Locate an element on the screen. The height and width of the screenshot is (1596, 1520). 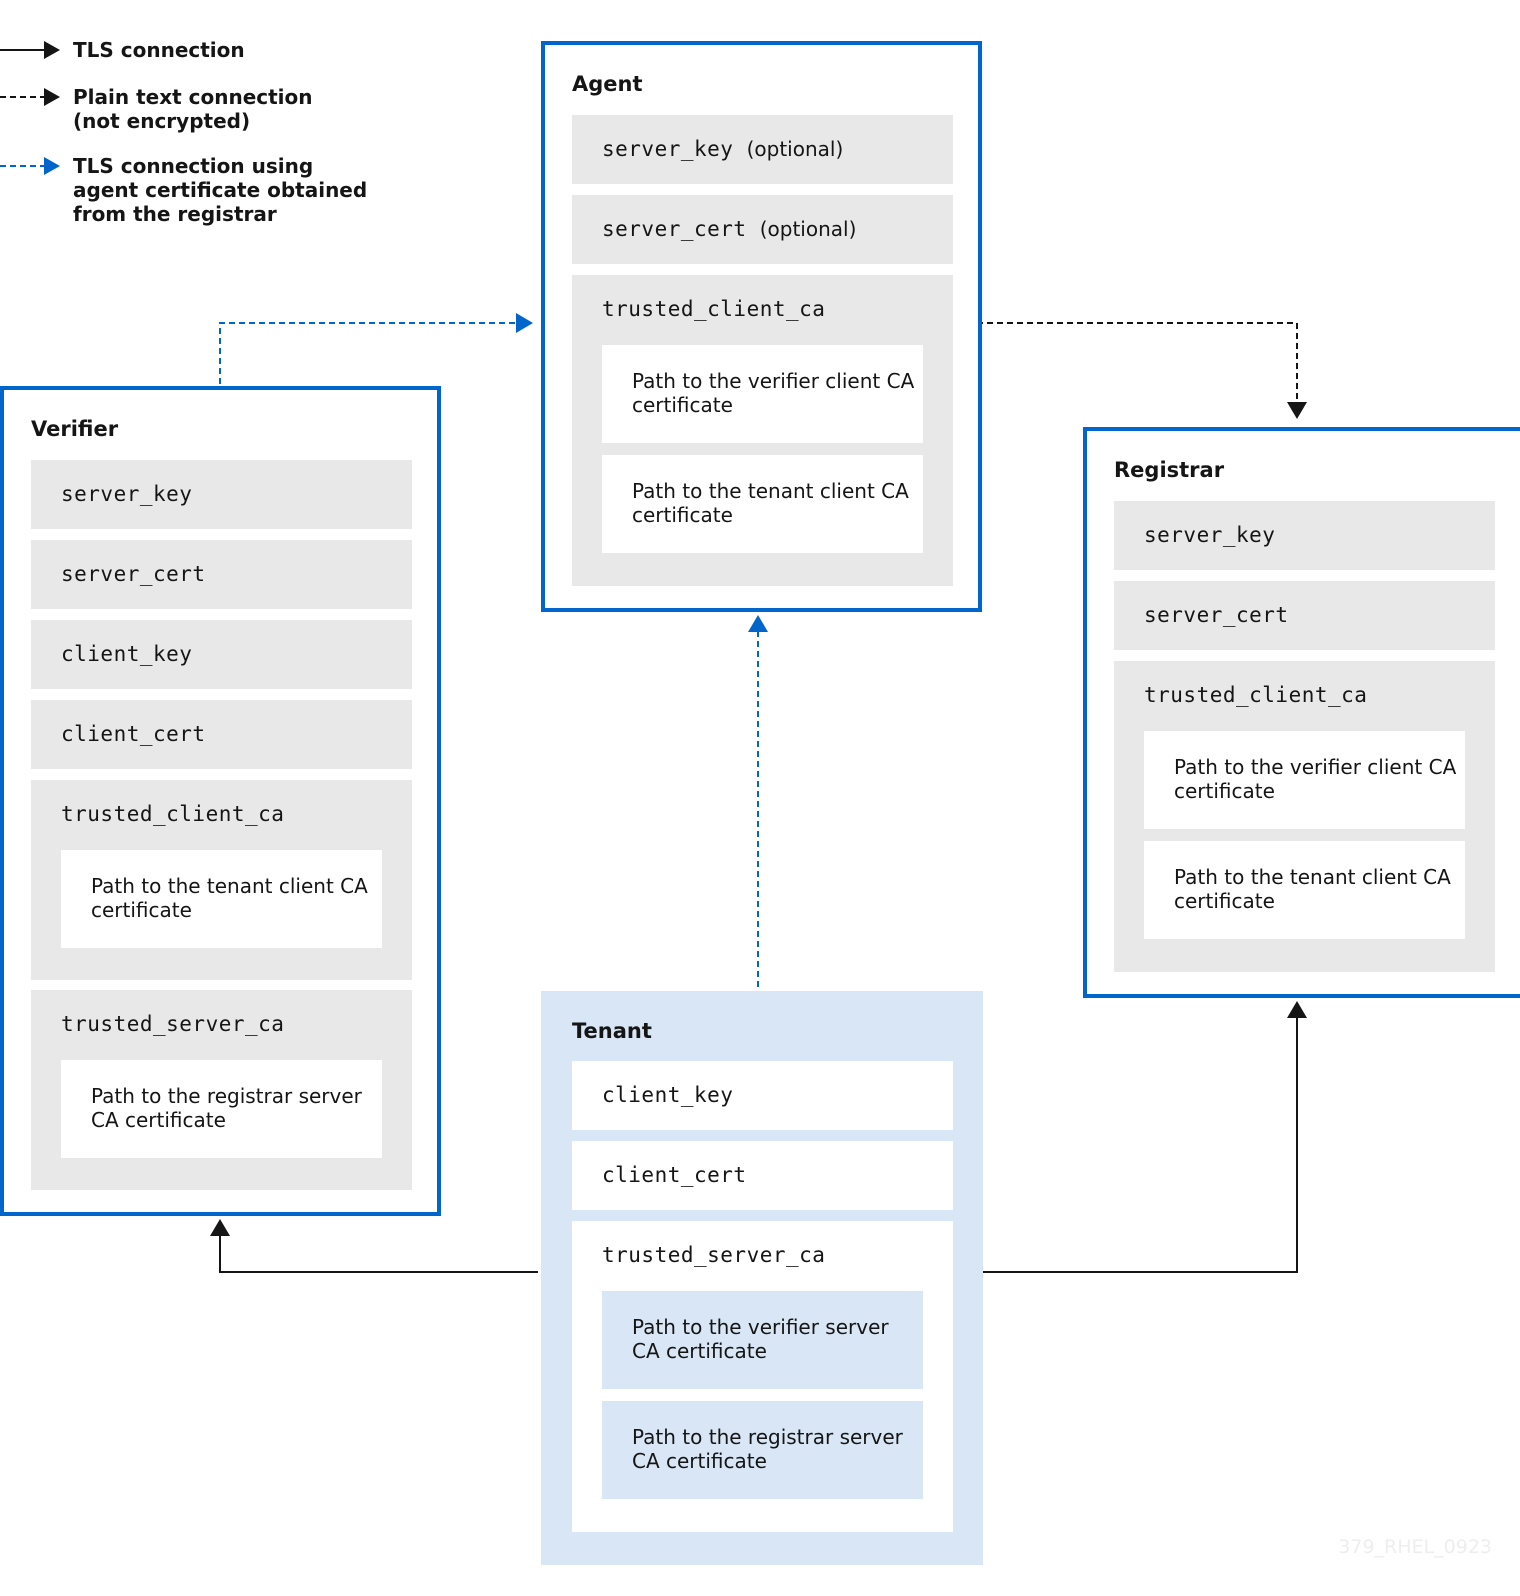
watermark: 379_RHEL_0923 is located at coordinates (1415, 1547).